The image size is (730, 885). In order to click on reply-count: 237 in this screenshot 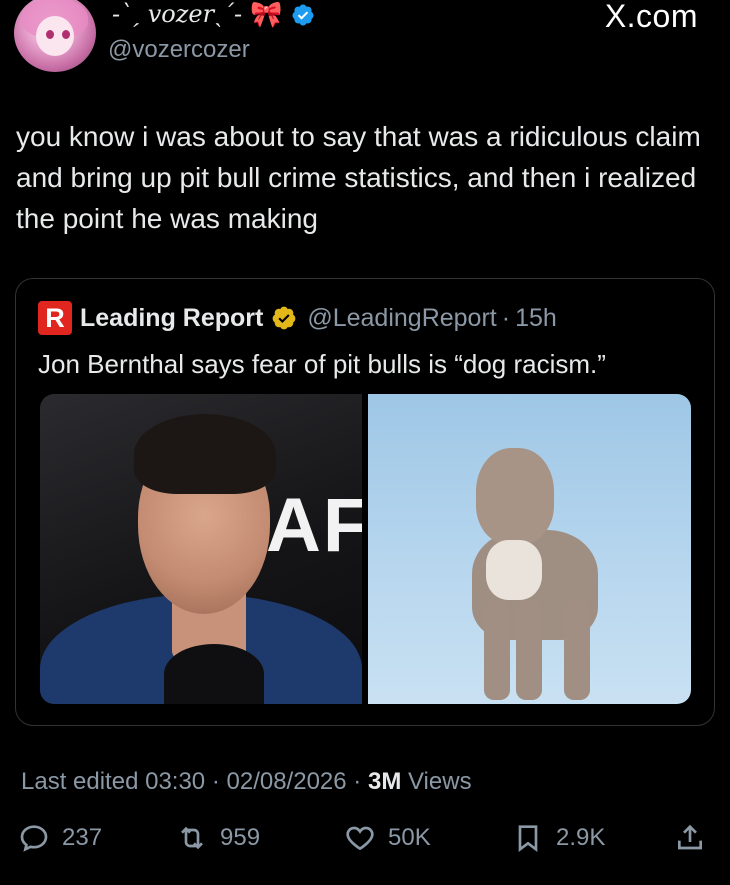, I will do `click(82, 837)`.